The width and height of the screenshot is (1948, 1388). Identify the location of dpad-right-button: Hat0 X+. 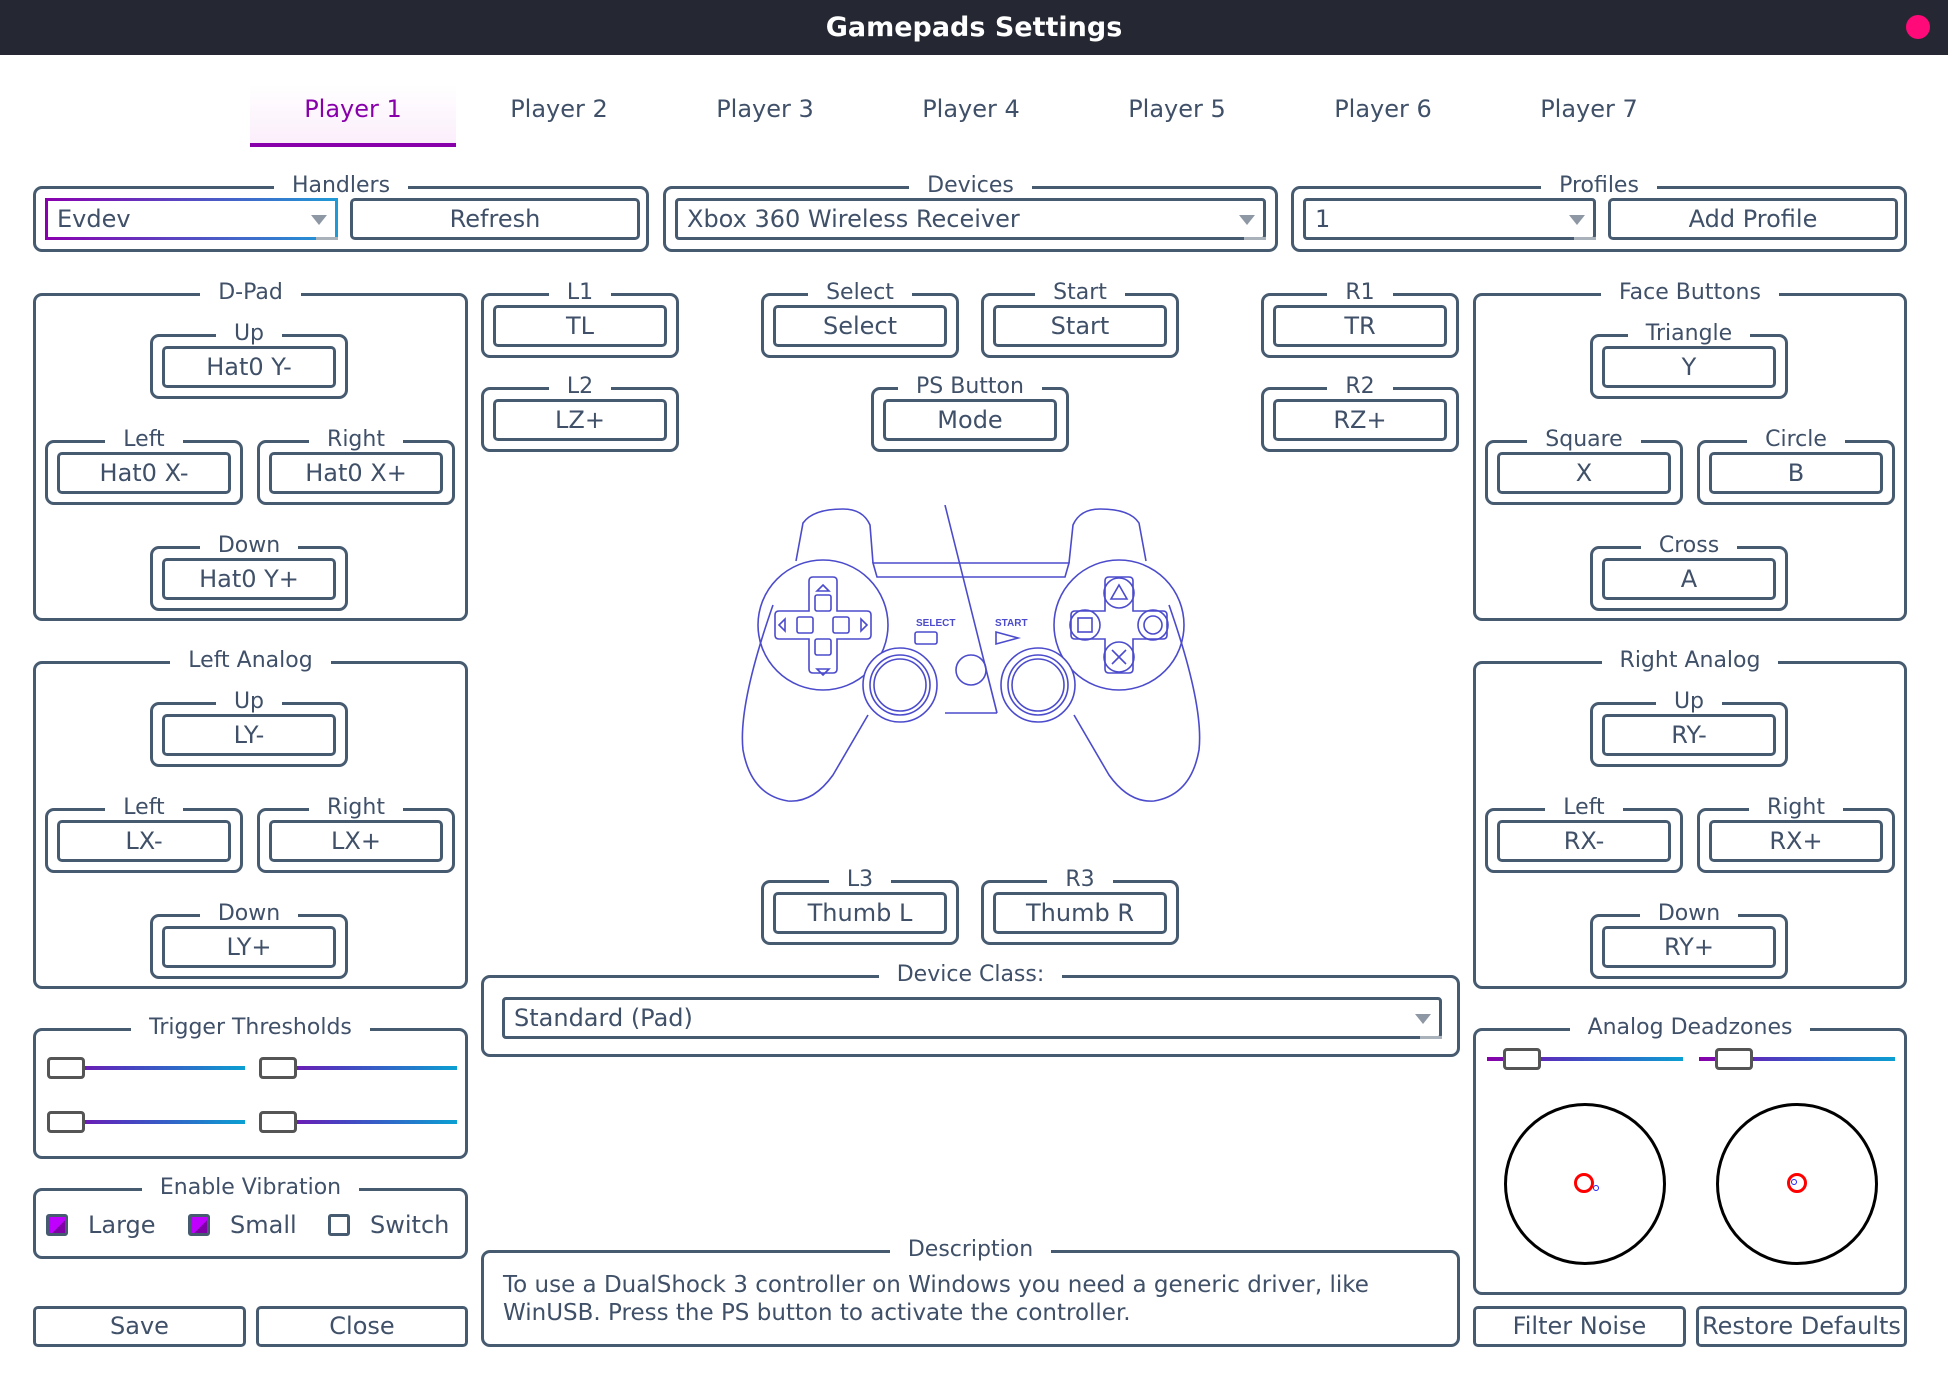
(356, 473).